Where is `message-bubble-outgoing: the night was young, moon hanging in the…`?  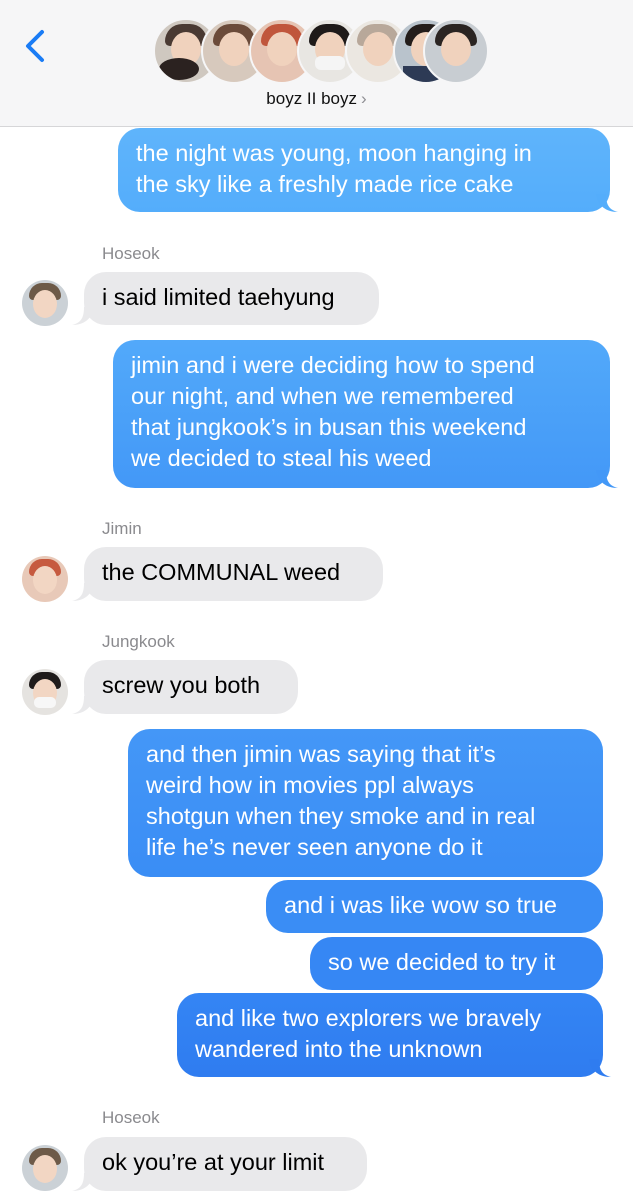
message-bubble-outgoing: the night was young, moon hanging in the… is located at coordinates (364, 170).